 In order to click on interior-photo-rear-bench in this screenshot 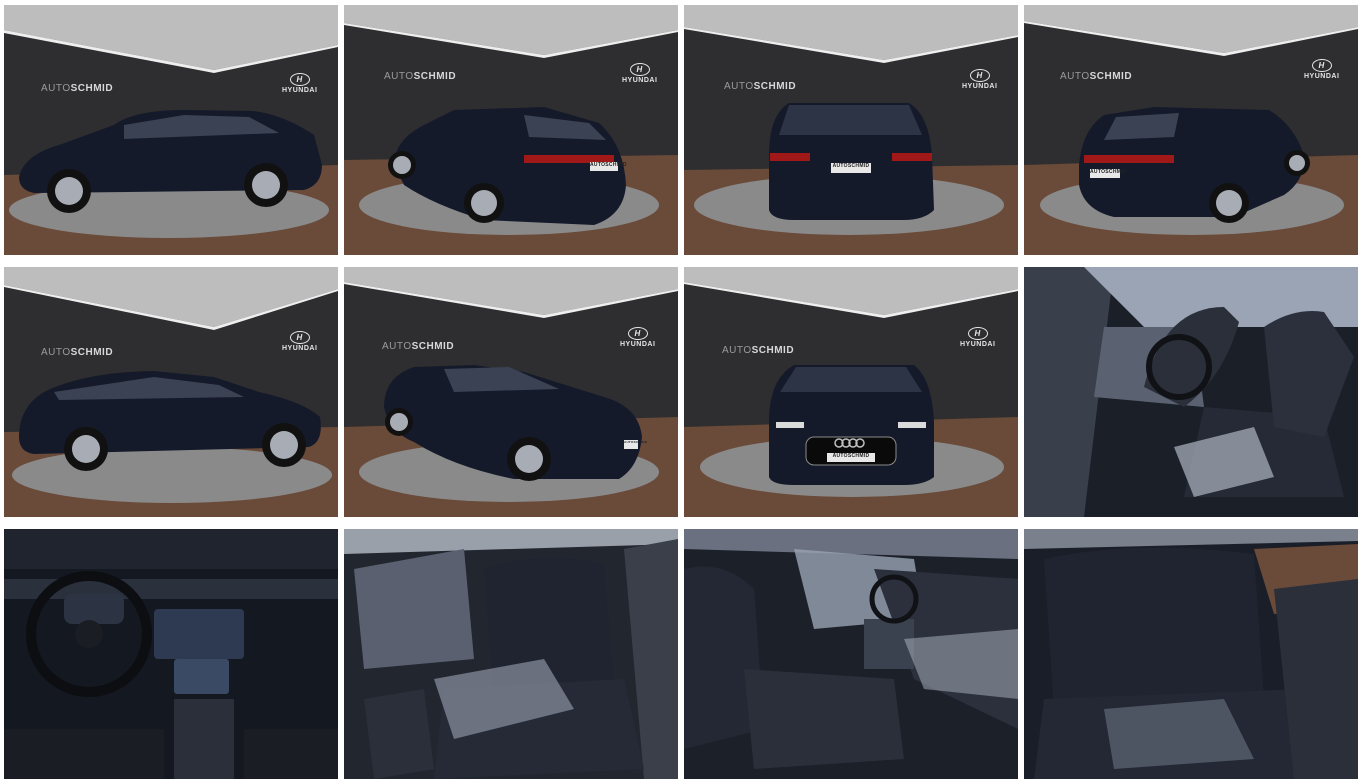, I will do `click(1191, 654)`.